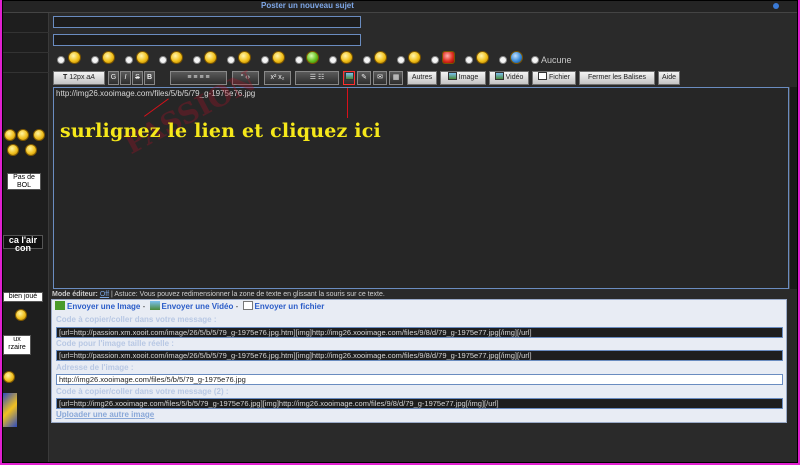 Image resolution: width=800 pixels, height=465 pixels. What do you see at coordinates (149, 78) in the screenshot?
I see `bold-b-button: B` at bounding box center [149, 78].